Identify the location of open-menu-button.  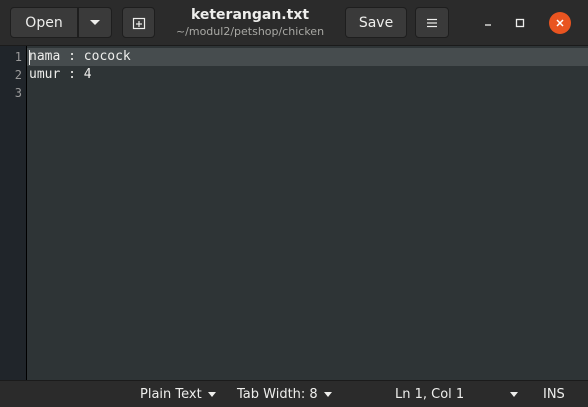
(95, 22).